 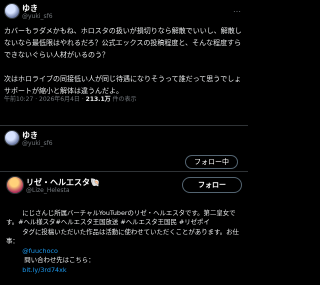 I want to click on follow-button: フォロー, so click(x=212, y=185).